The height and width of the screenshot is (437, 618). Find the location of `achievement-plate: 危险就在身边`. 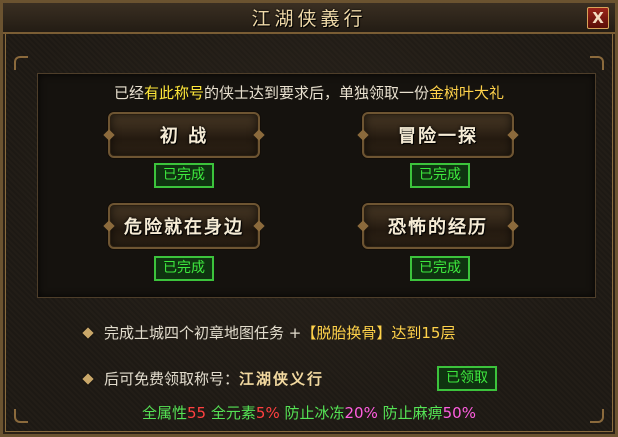

achievement-plate: 危险就在身边 is located at coordinates (184, 226).